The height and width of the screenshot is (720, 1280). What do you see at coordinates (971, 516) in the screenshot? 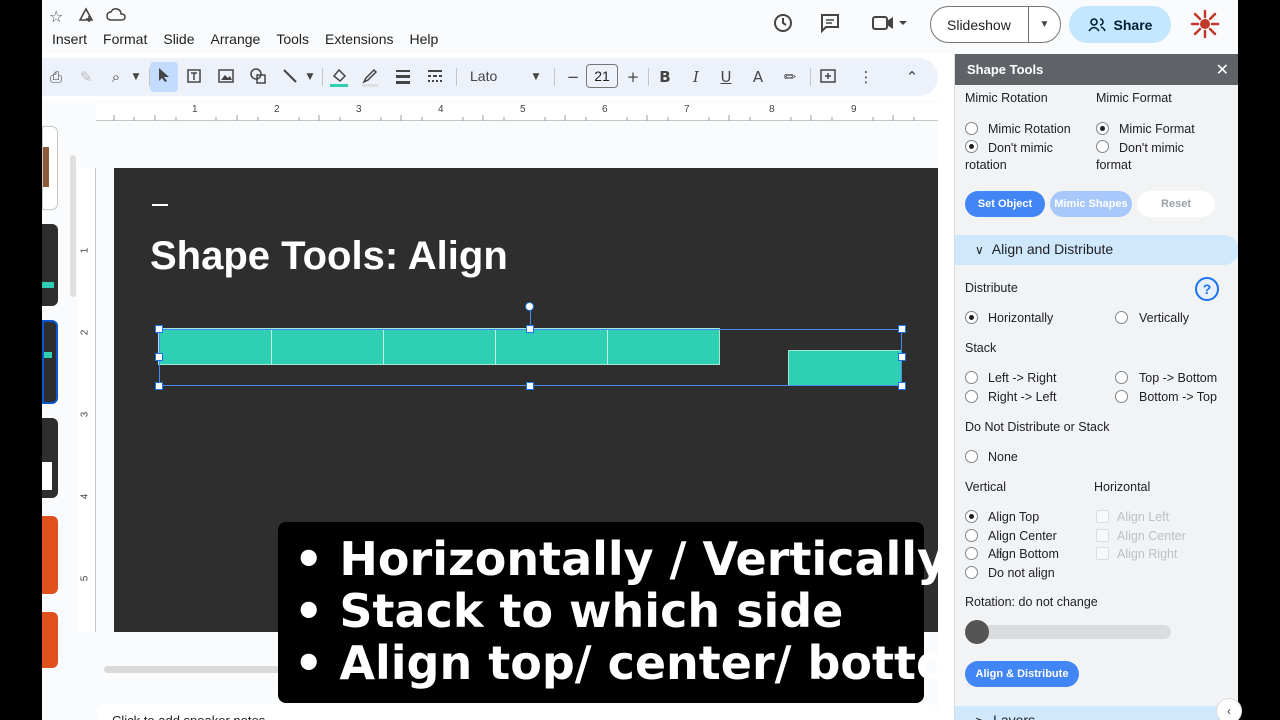
I see `radio-align-top` at bounding box center [971, 516].